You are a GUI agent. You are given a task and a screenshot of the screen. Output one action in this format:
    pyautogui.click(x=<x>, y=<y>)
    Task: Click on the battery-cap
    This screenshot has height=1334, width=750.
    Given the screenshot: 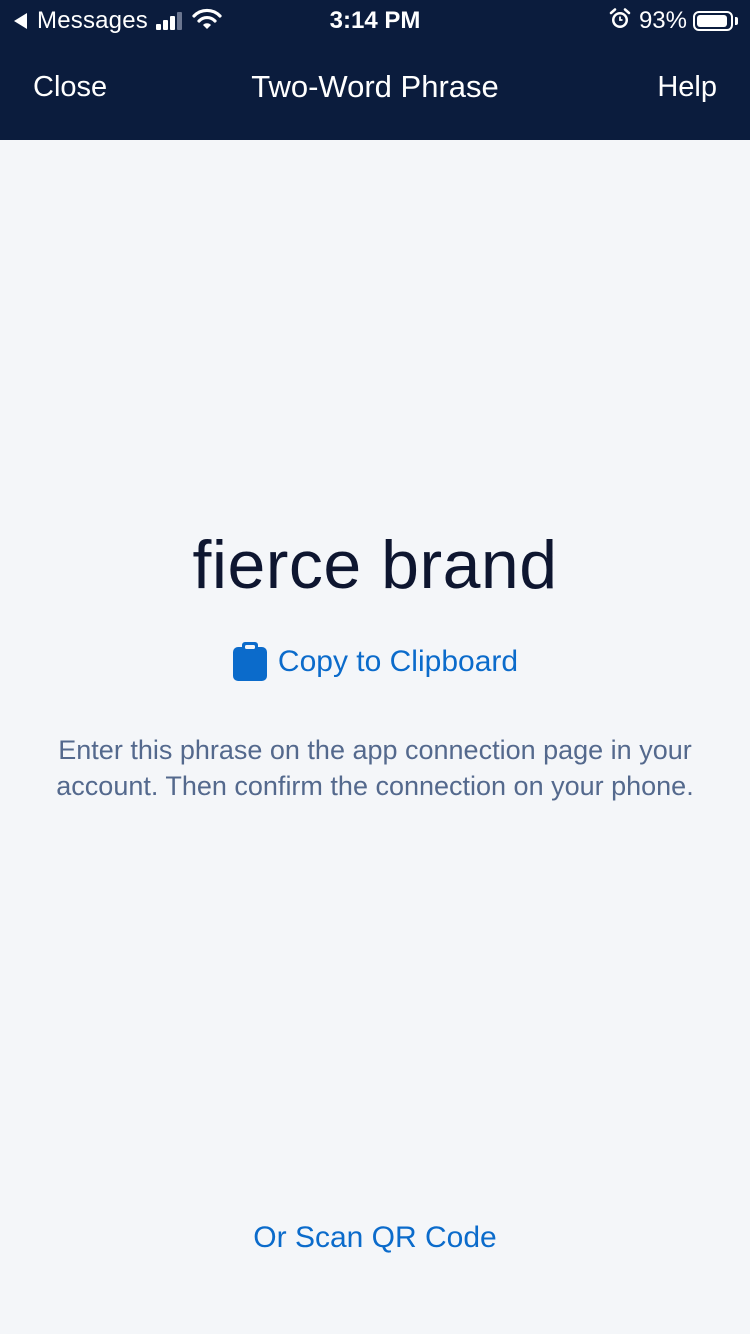 What is the action you would take?
    pyautogui.click(x=736, y=21)
    